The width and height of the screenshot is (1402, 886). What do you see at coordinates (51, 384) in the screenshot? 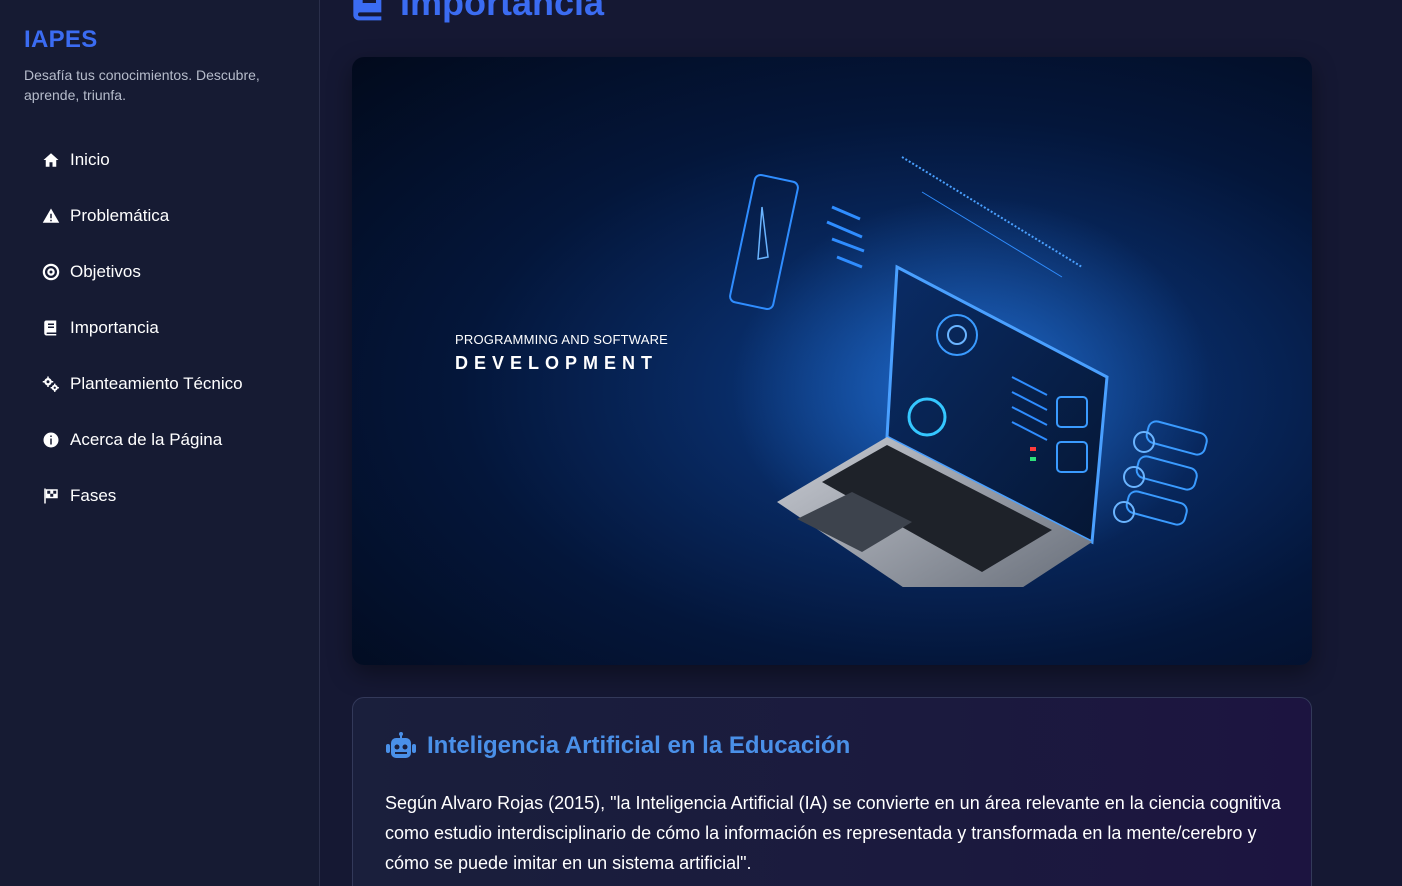
I see `gears-icon` at bounding box center [51, 384].